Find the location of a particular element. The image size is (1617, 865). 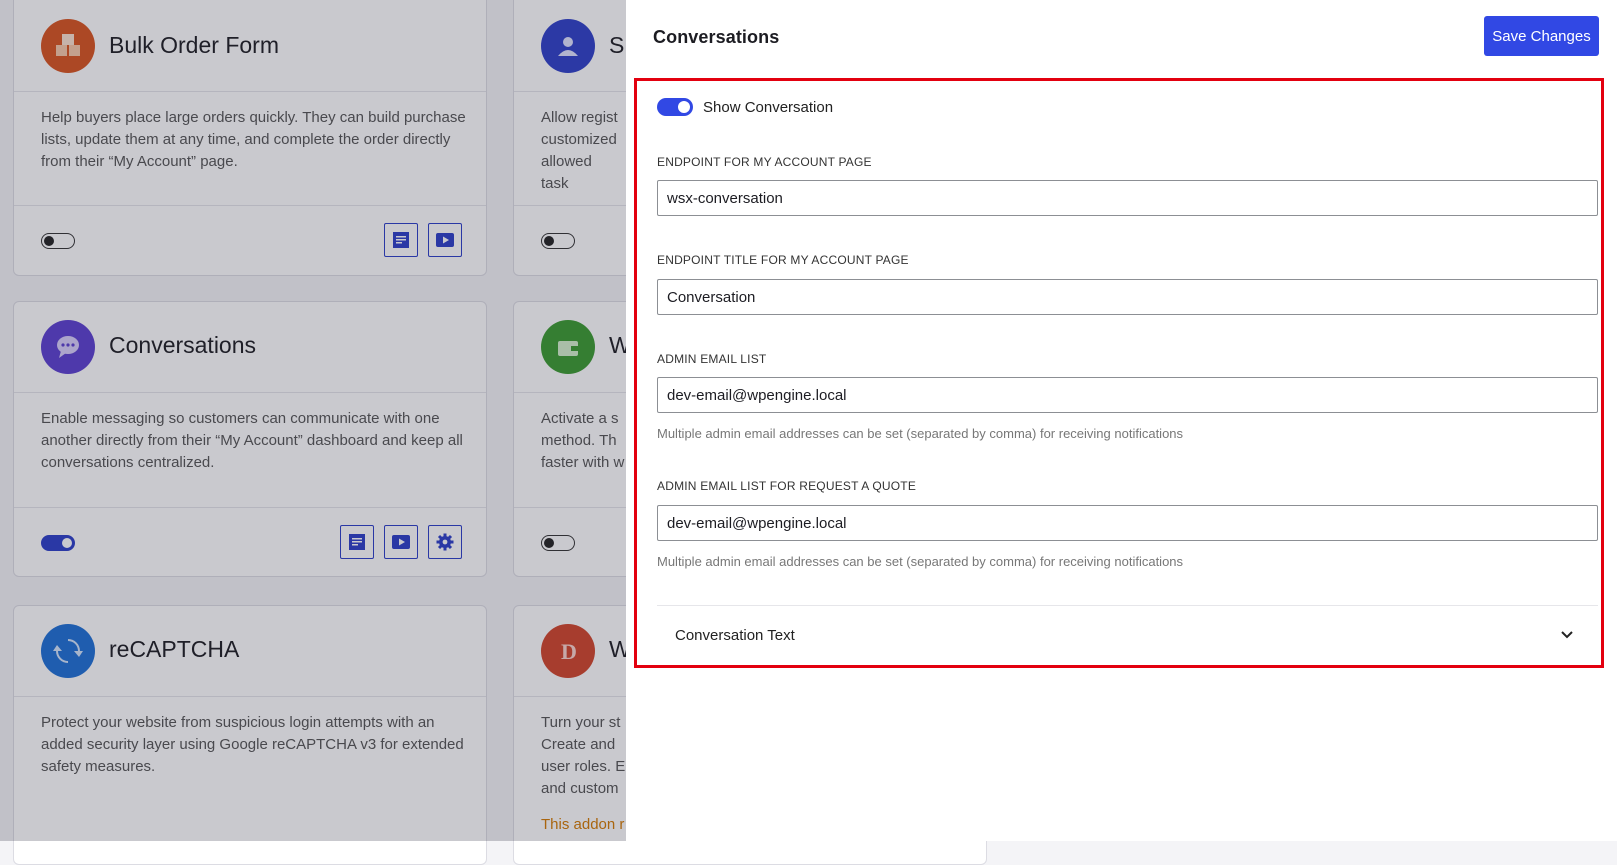

chevron-down-icon is located at coordinates (1567, 635).